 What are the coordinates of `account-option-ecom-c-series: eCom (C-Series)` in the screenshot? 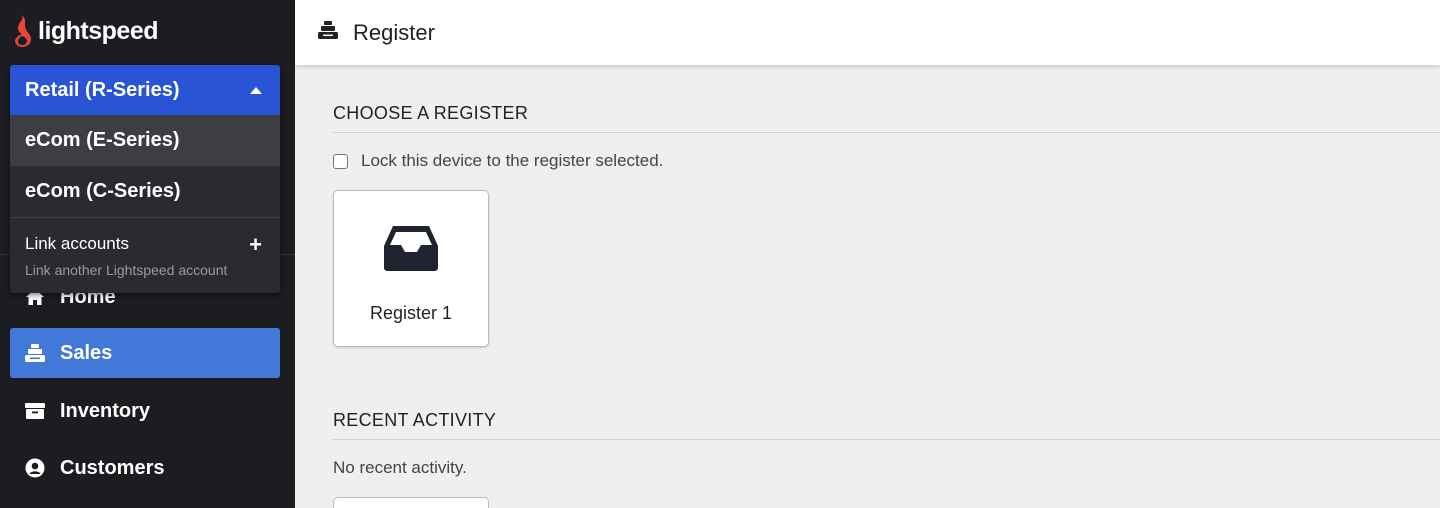 It's located at (145, 191).